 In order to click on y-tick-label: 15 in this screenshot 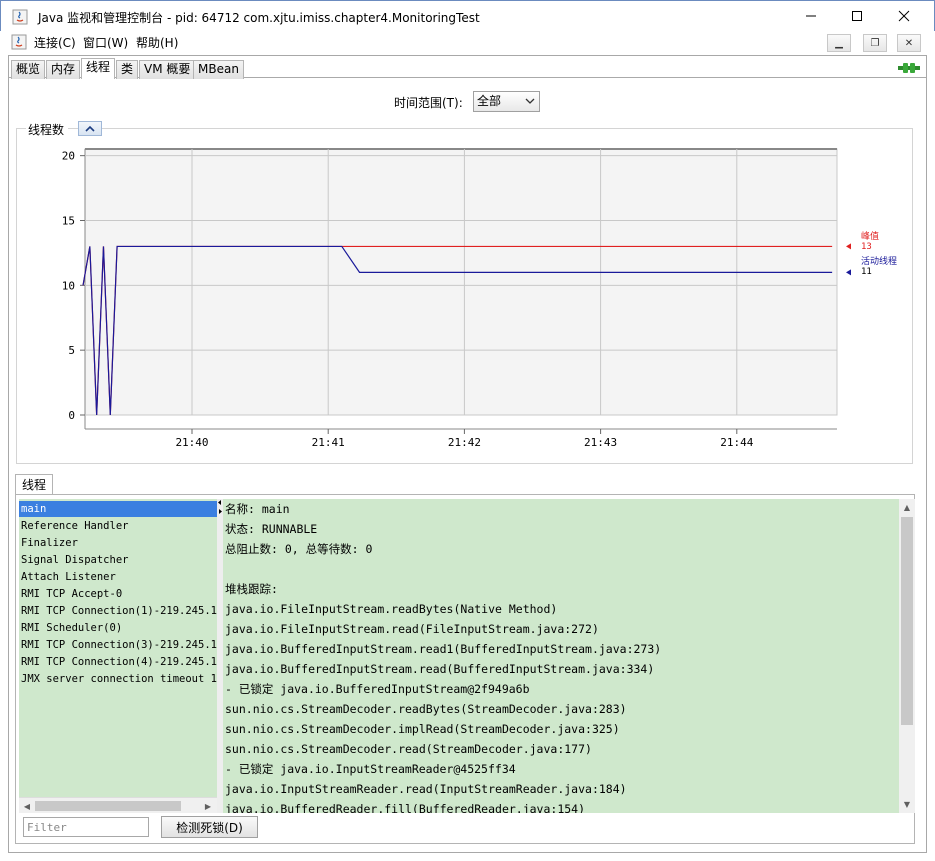, I will do `click(68, 220)`.